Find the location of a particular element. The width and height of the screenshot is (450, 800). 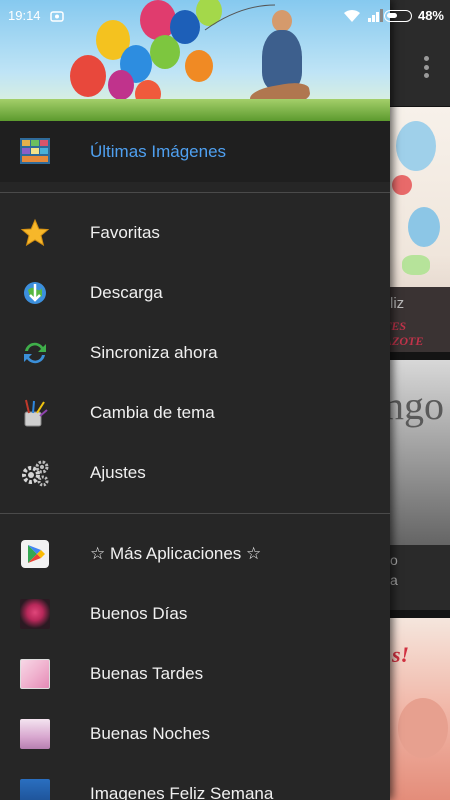

menu-item-feliz-semana: Imagenes Feliz Semana is located at coordinates (195, 782).